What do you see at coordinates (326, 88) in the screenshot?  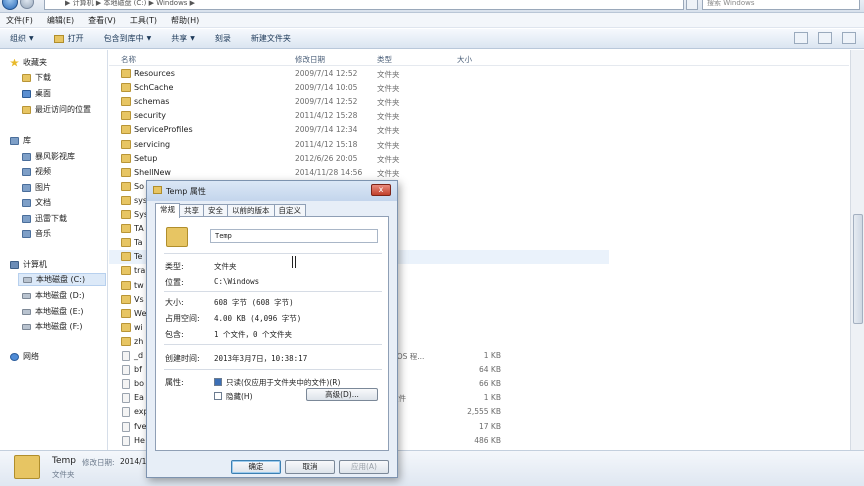 I see `file-date: 2009/7/14 10:05` at bounding box center [326, 88].